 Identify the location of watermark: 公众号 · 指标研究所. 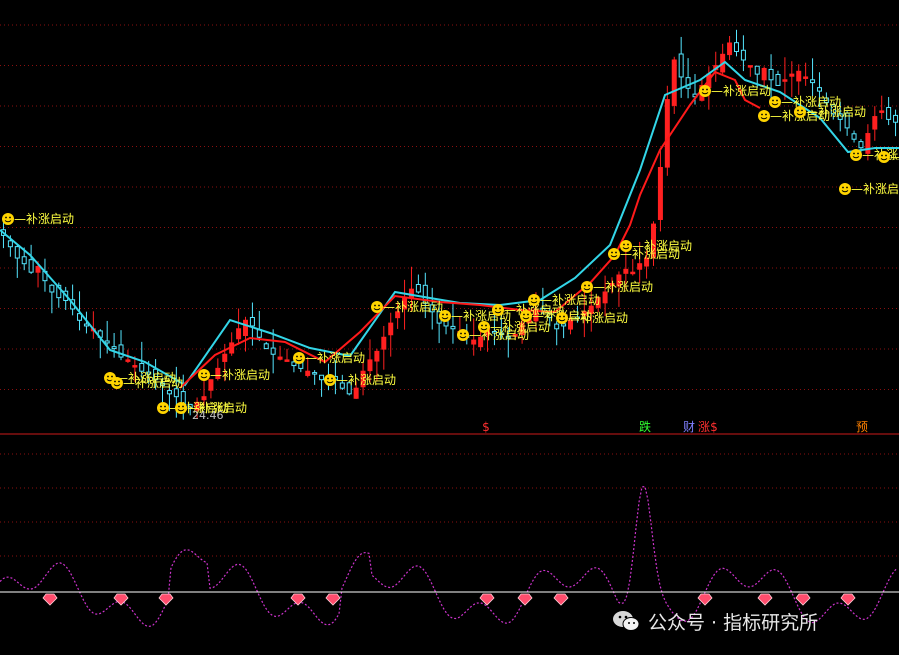
(715, 621).